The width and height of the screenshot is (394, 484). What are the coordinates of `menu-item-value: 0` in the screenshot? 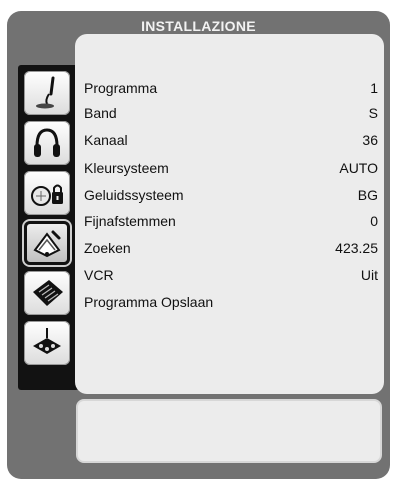 It's located at (374, 221).